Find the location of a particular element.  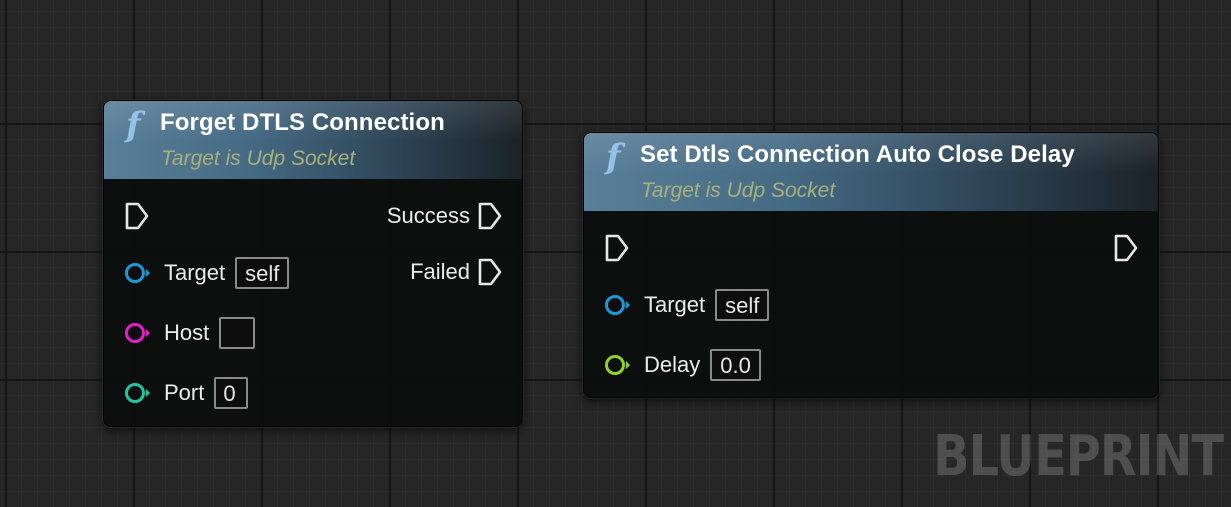

pin-label-port: Port is located at coordinates (184, 392).